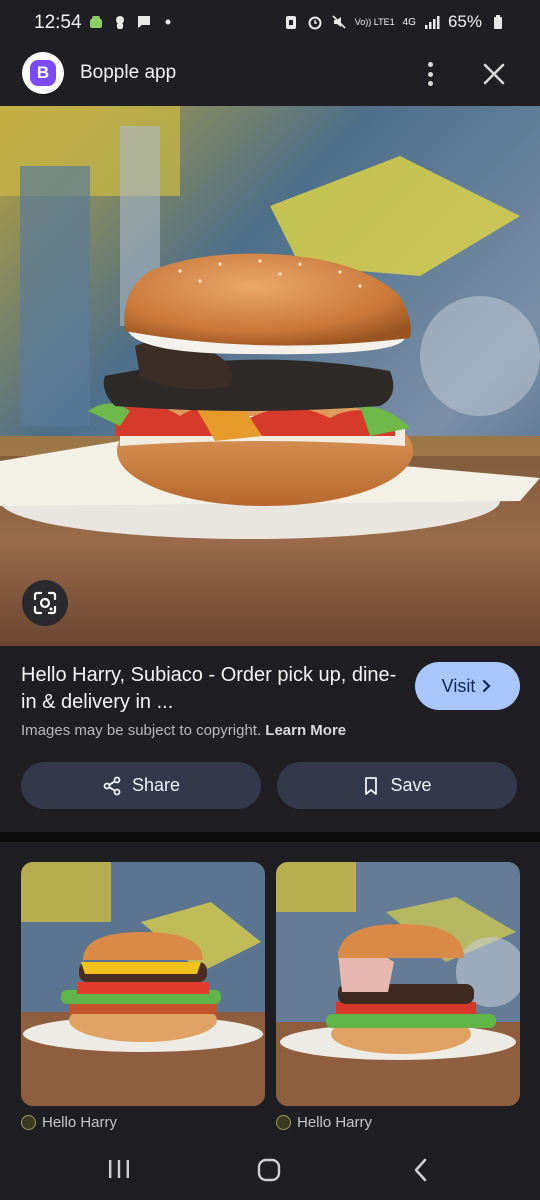  Describe the element at coordinates (339, 22) in the screenshot. I see `mute-icon` at that location.